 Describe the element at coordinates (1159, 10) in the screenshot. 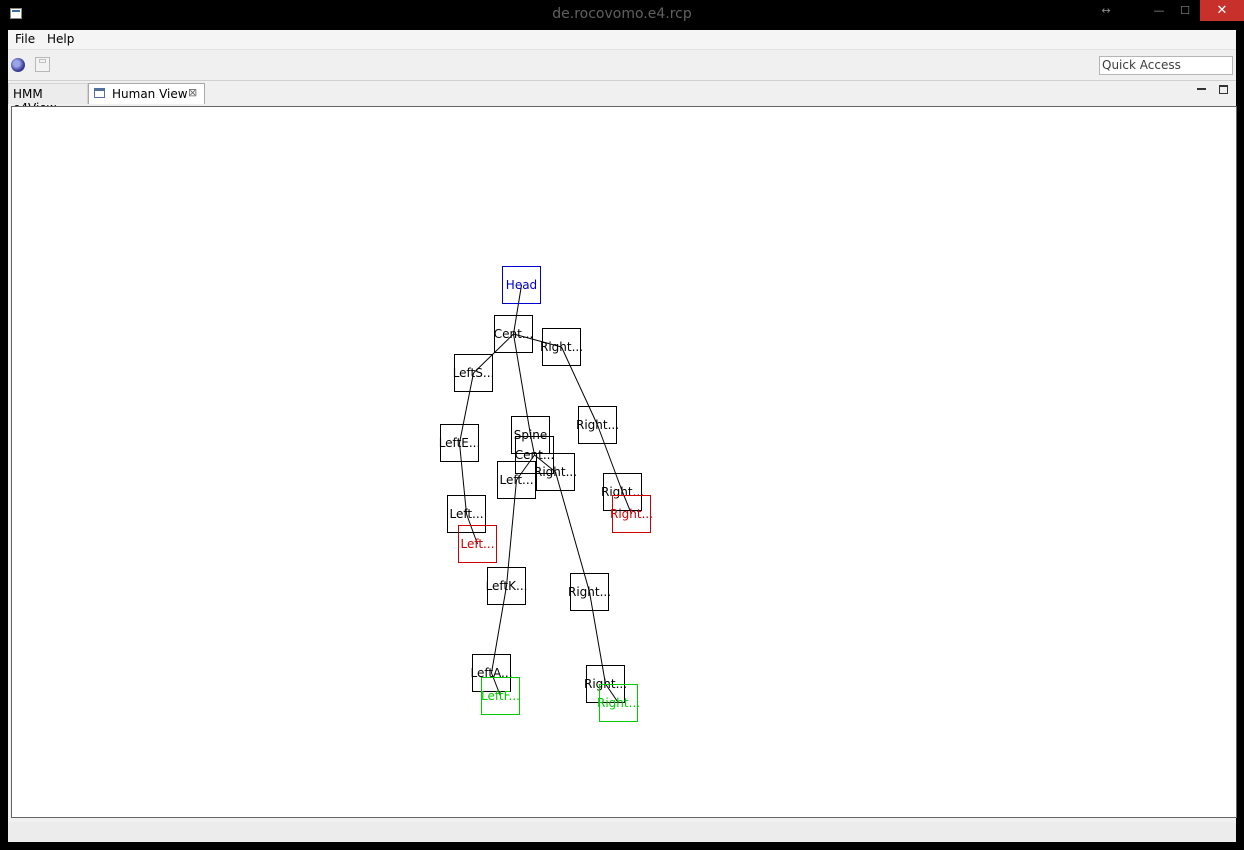

I see `minimize-button: —` at that location.